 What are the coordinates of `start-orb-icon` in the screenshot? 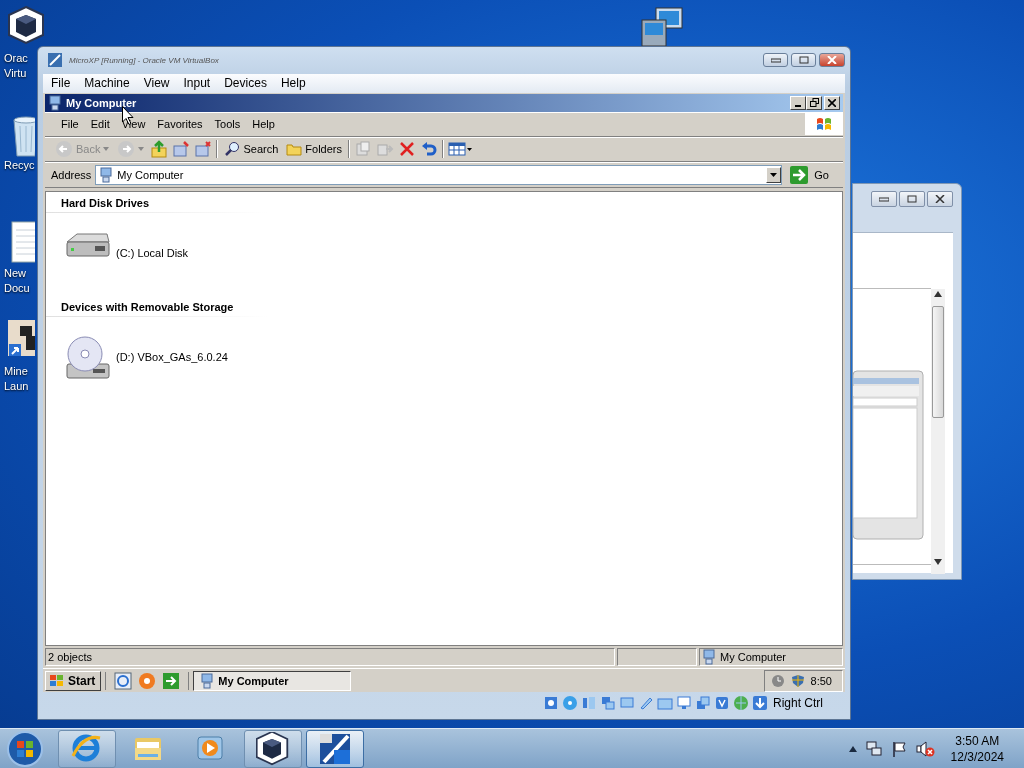 It's located at (25, 748).